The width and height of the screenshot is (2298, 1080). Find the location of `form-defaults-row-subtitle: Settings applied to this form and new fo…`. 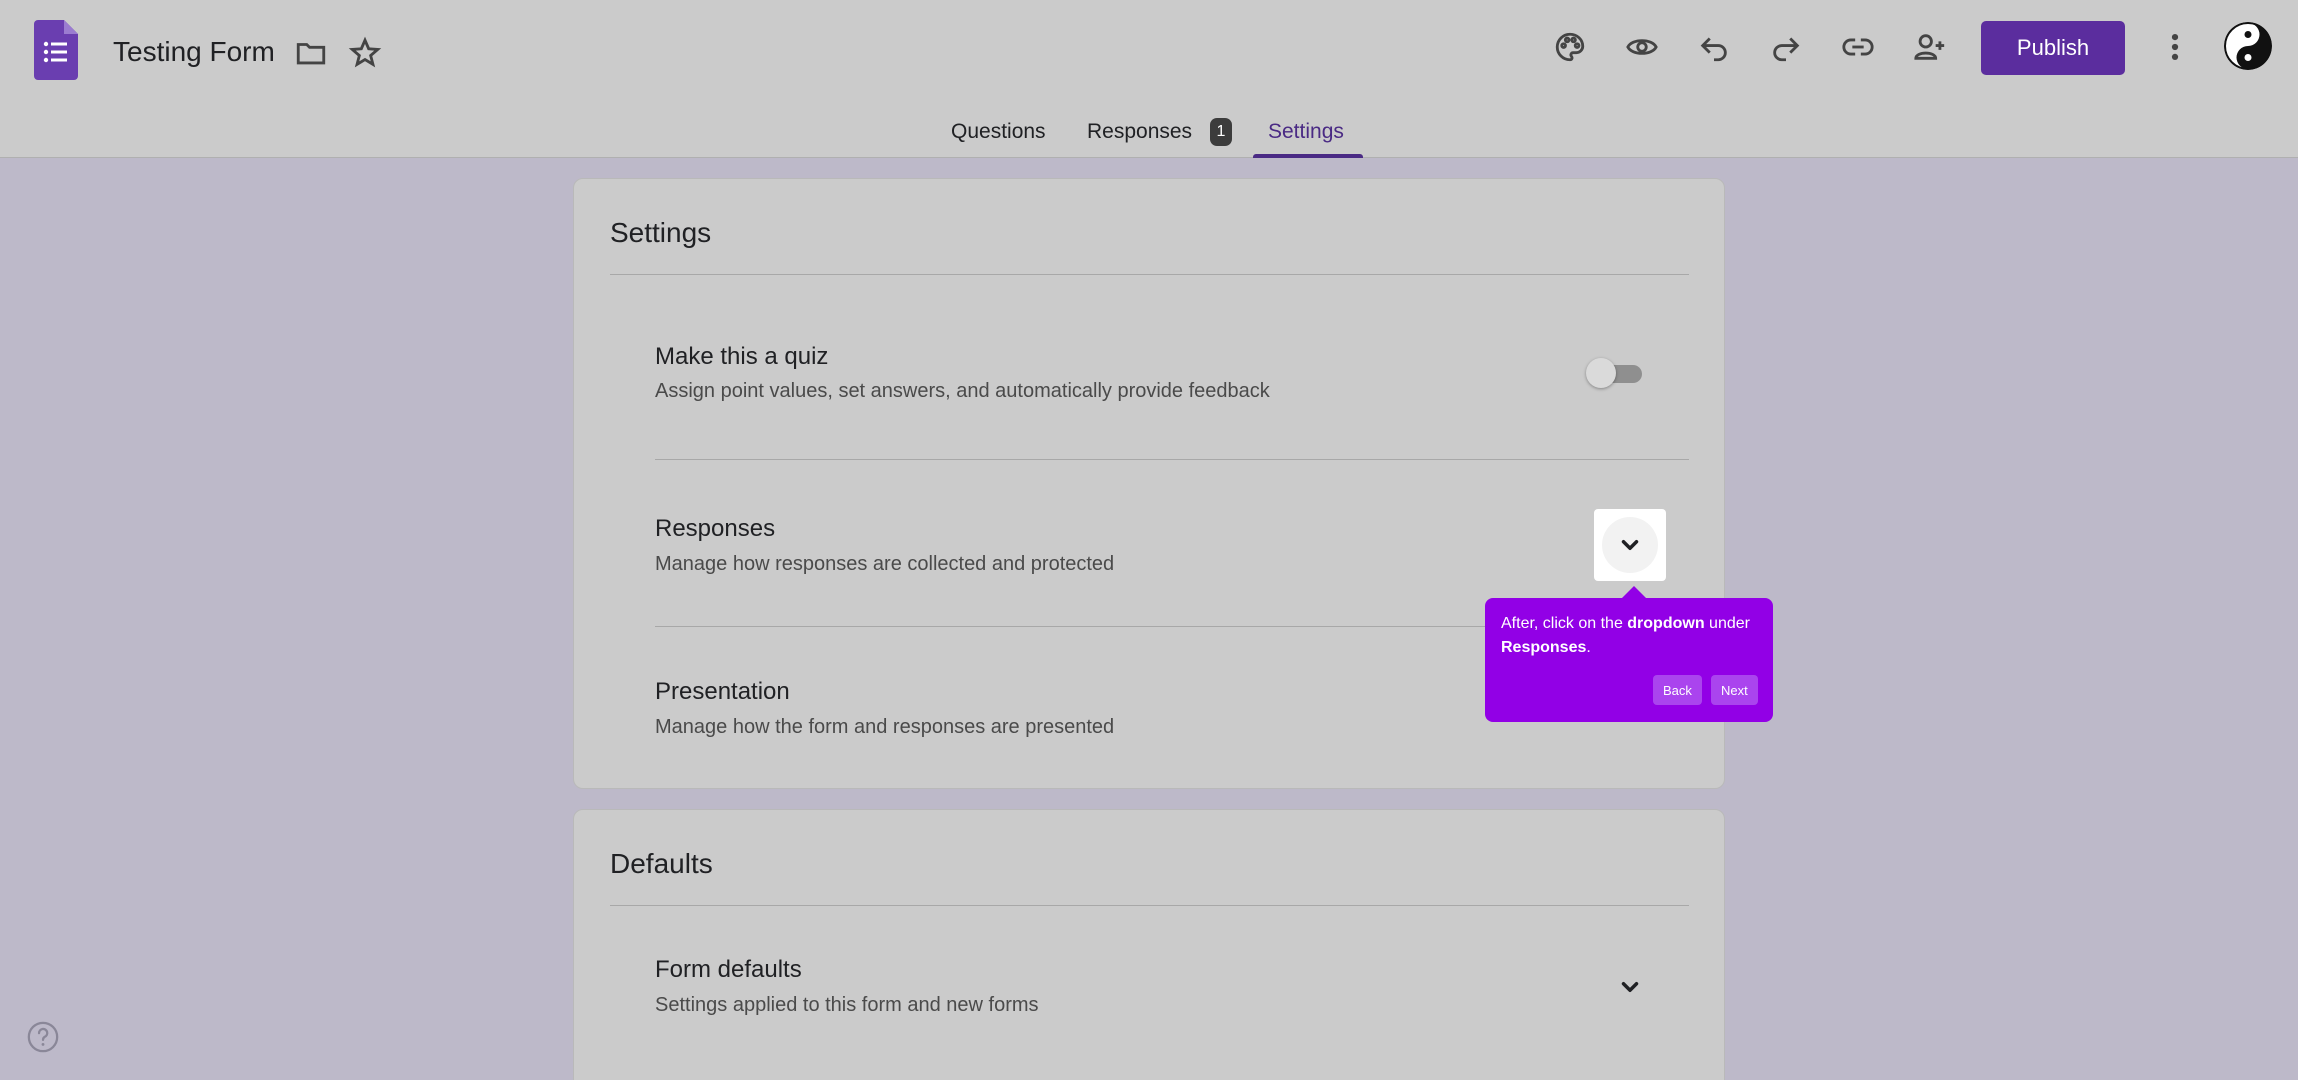

form-defaults-row-subtitle: Settings applied to this form and new fo… is located at coordinates (847, 1005).